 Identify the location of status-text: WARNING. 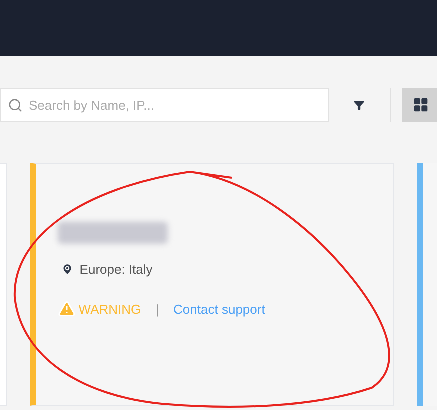
(110, 309).